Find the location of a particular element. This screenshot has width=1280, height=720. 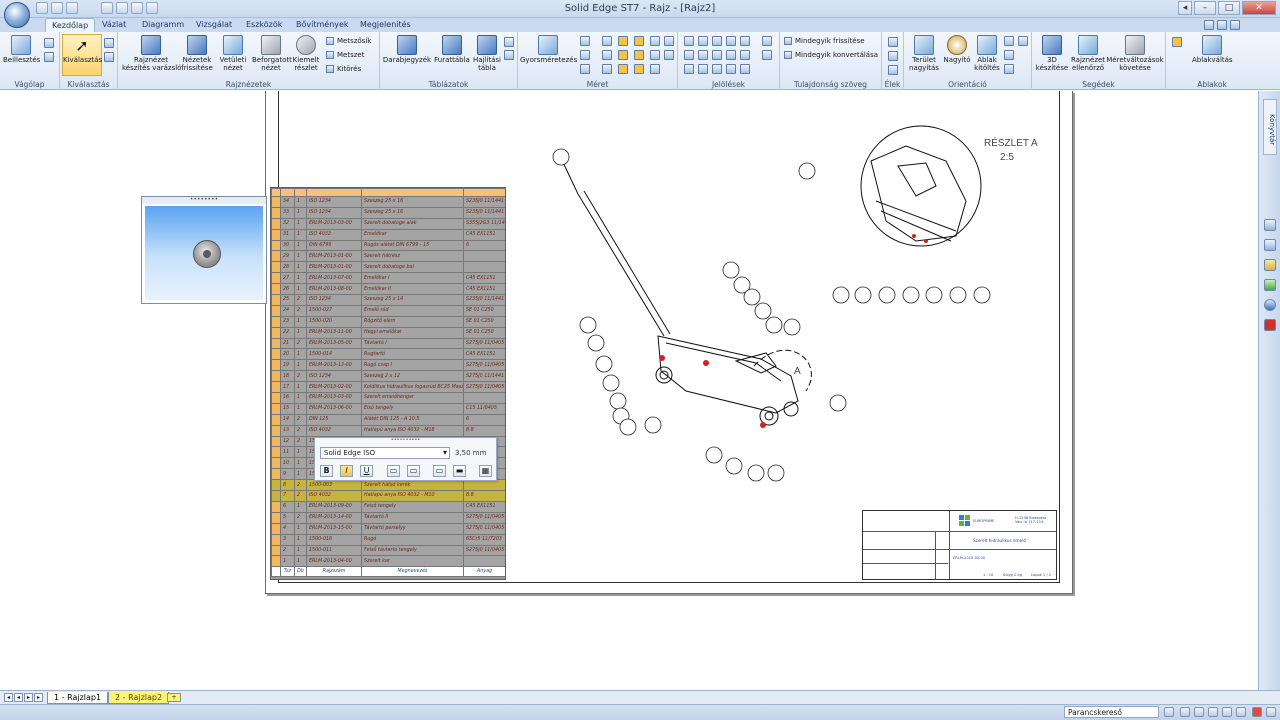

table-cell: Szerelt dobatoge bal is located at coordinates (412, 267).